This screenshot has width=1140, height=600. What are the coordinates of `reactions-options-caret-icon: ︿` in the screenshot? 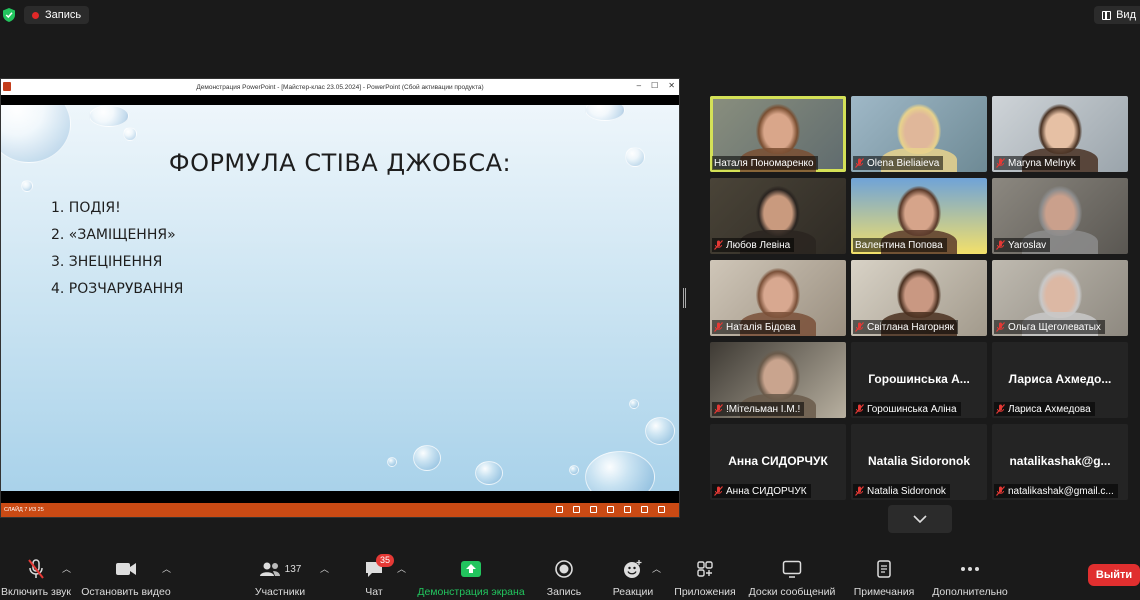 It's located at (656, 568).